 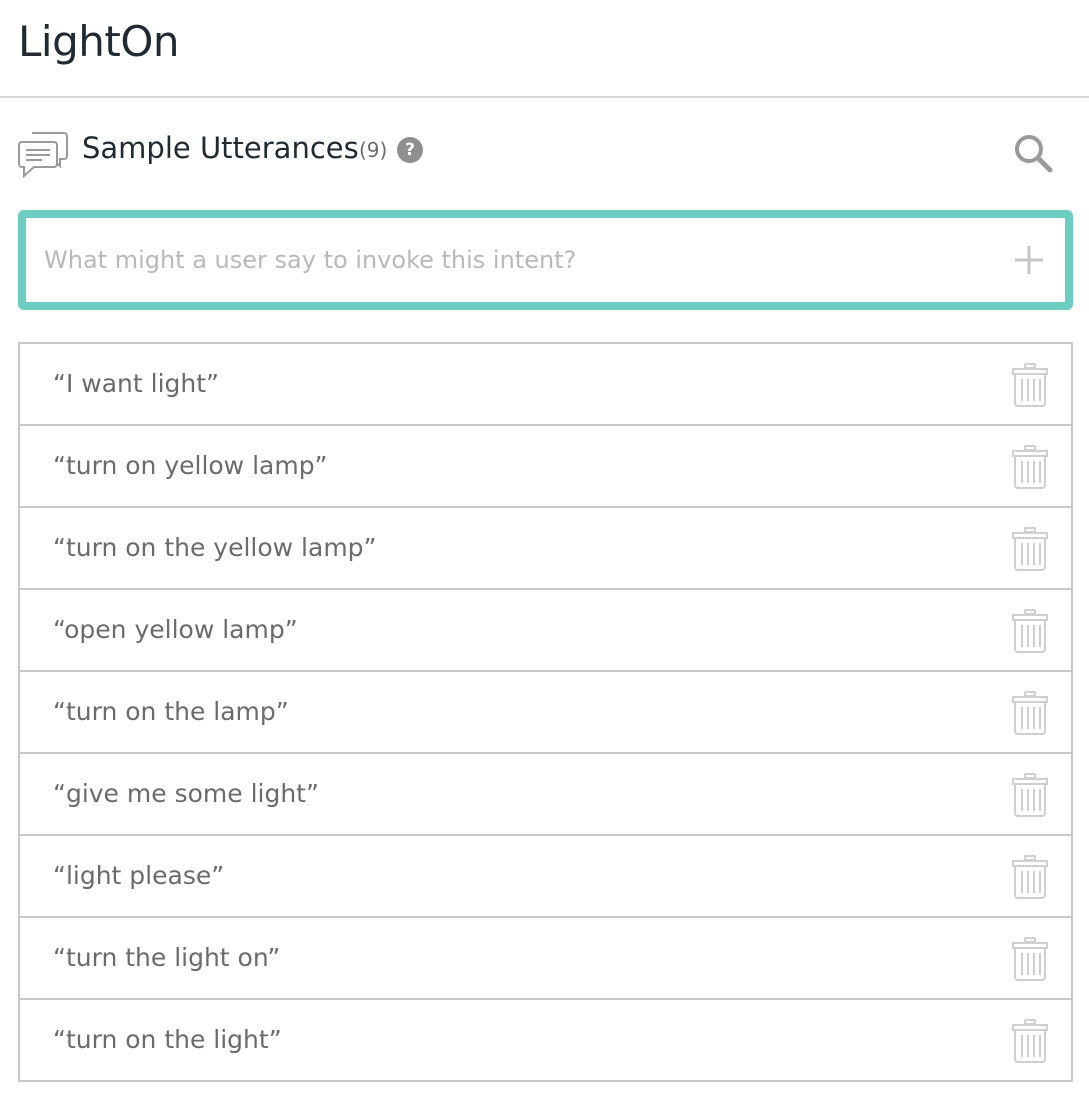 I want to click on help-icon: ?, so click(x=410, y=150).